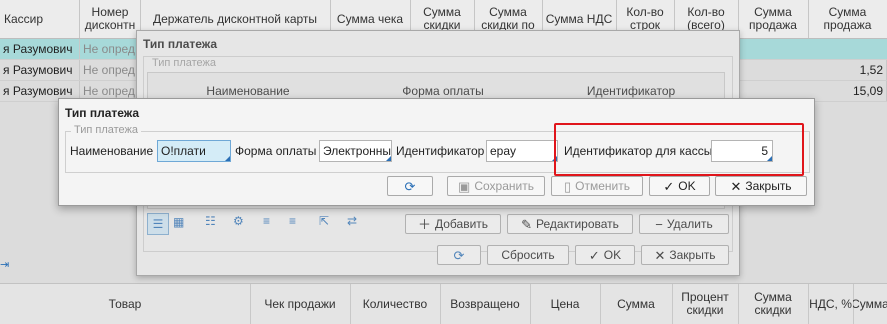  Describe the element at coordinates (238, 221) in the screenshot. I see `settings-icon: ⚙` at that location.